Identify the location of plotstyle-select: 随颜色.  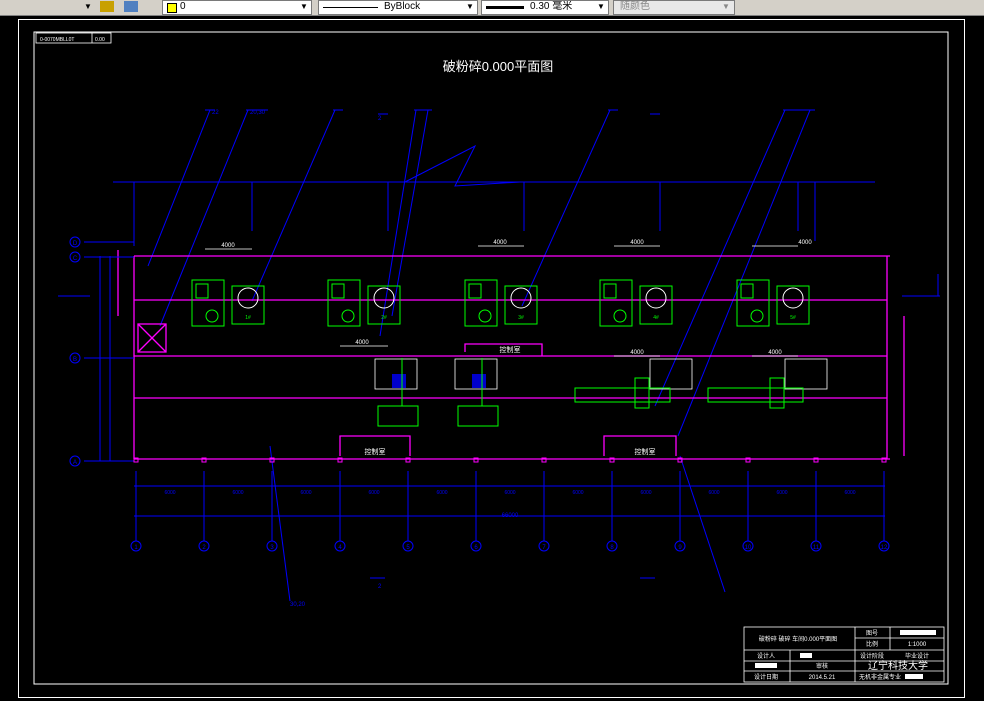
(674, 7).